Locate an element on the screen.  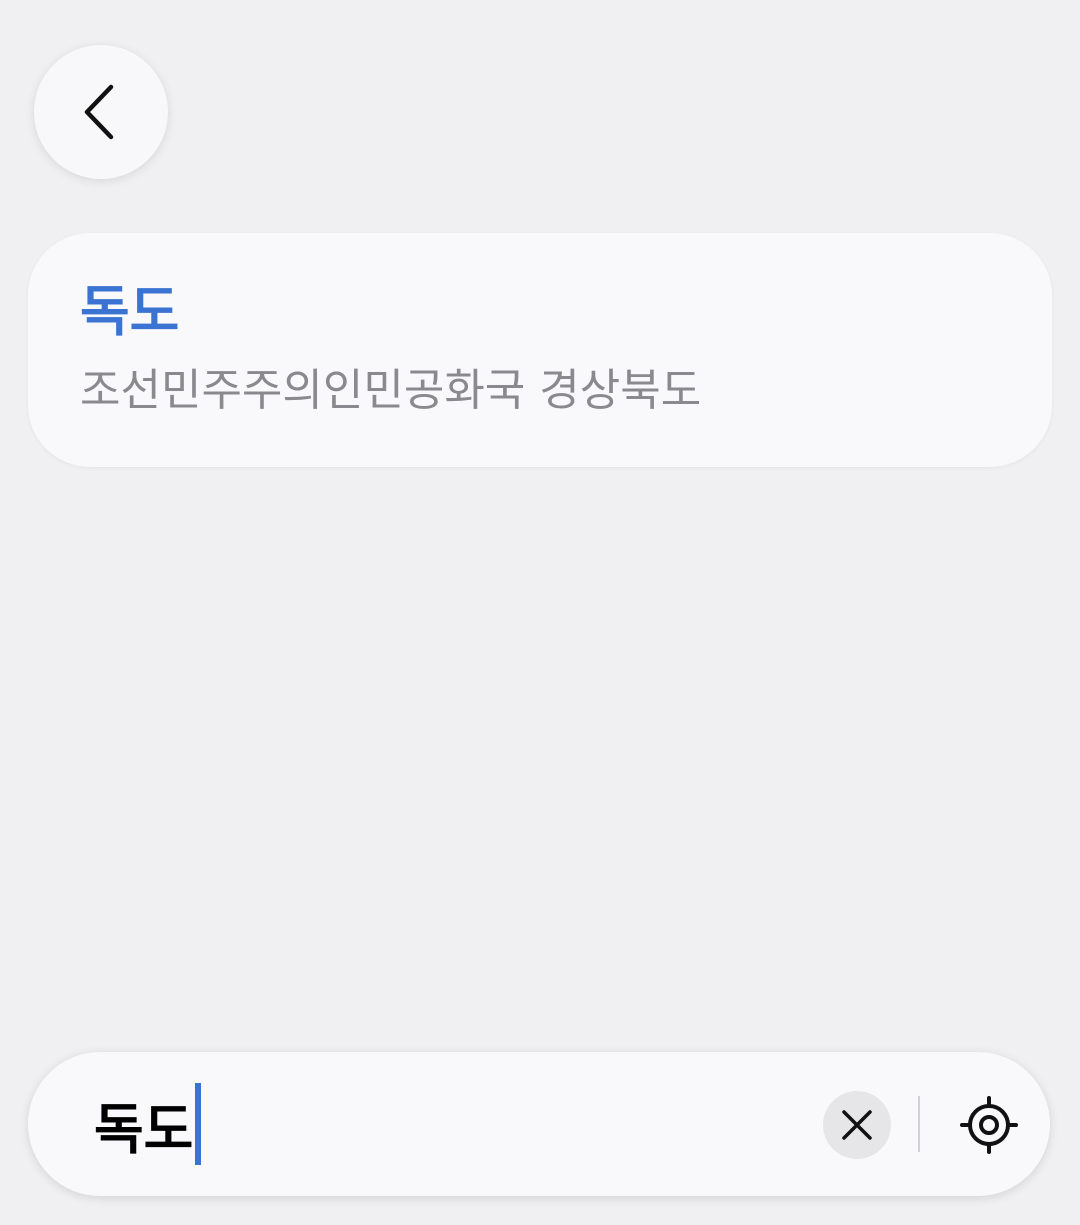
crosshair-location-icon is located at coordinates (989, 1125).